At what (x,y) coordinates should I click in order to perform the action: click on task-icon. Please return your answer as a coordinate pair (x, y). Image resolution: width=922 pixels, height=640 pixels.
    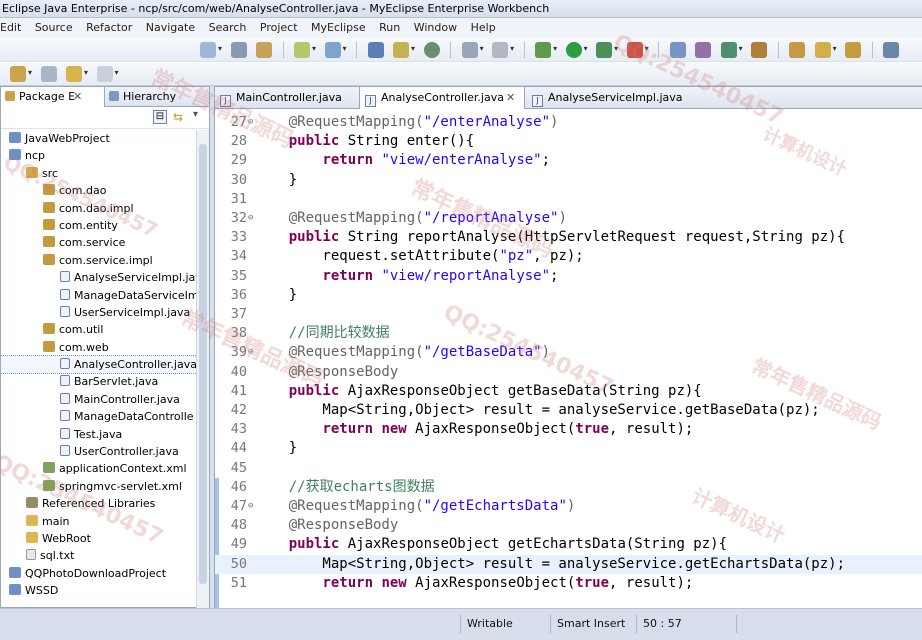
    Looking at the image, I should click on (797, 50).